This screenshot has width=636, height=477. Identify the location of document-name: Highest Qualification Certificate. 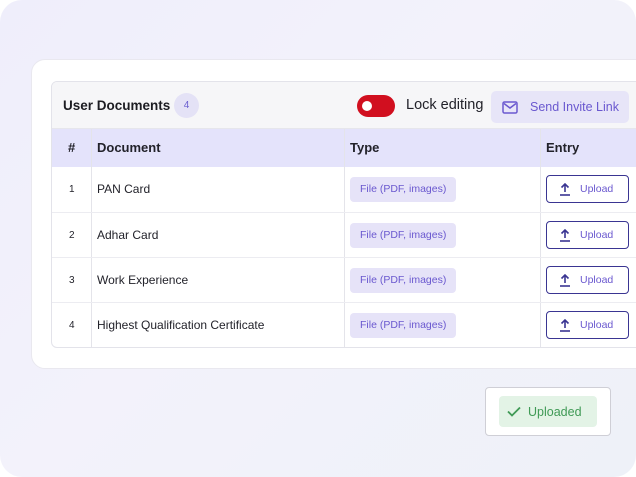
(181, 325).